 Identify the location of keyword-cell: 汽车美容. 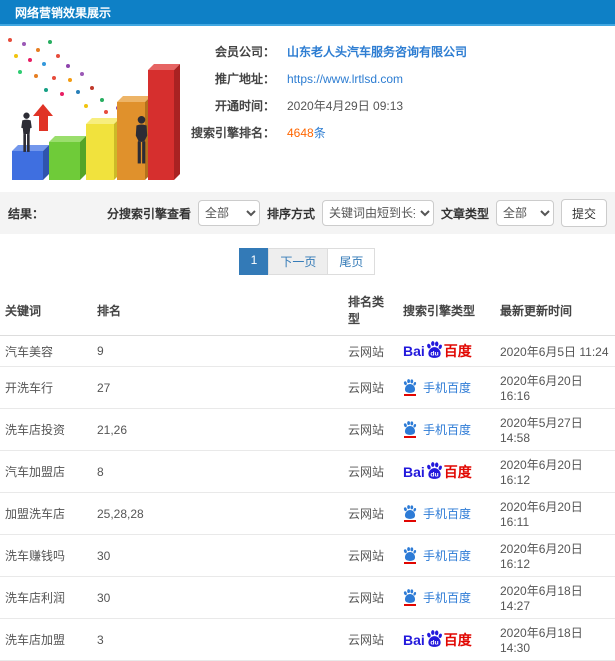
(46, 351).